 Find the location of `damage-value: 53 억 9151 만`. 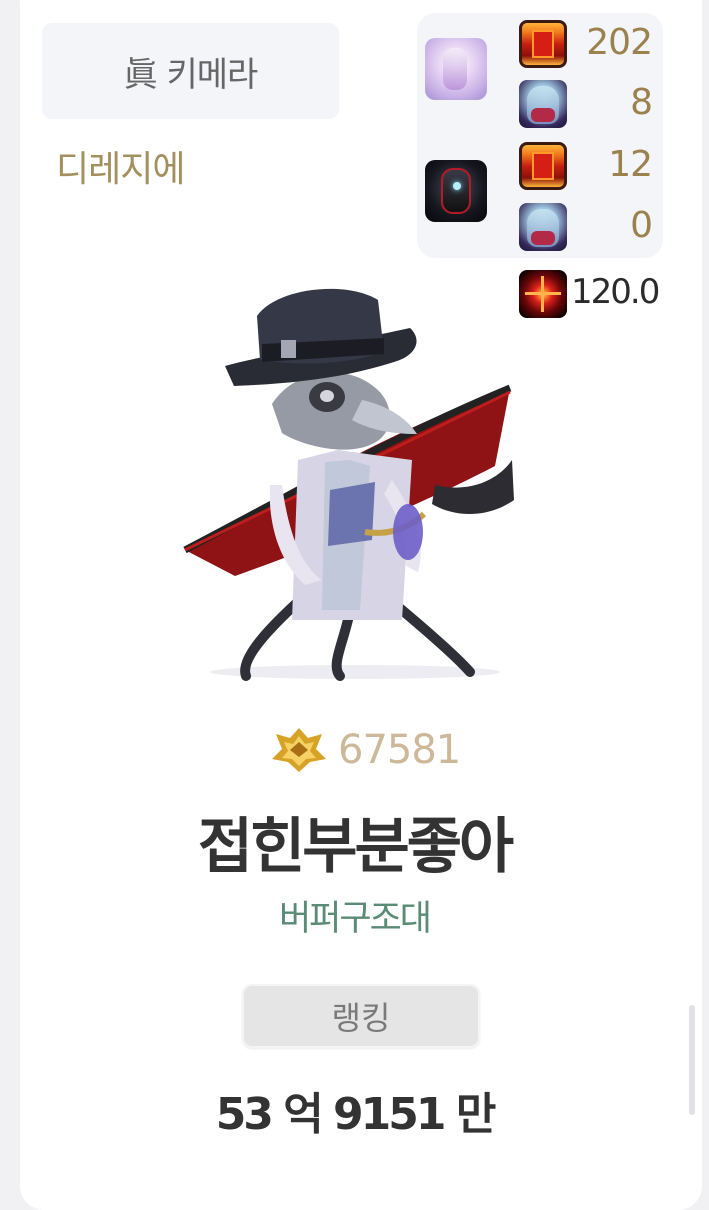

damage-value: 53 억 9151 만 is located at coordinates (356, 1114).